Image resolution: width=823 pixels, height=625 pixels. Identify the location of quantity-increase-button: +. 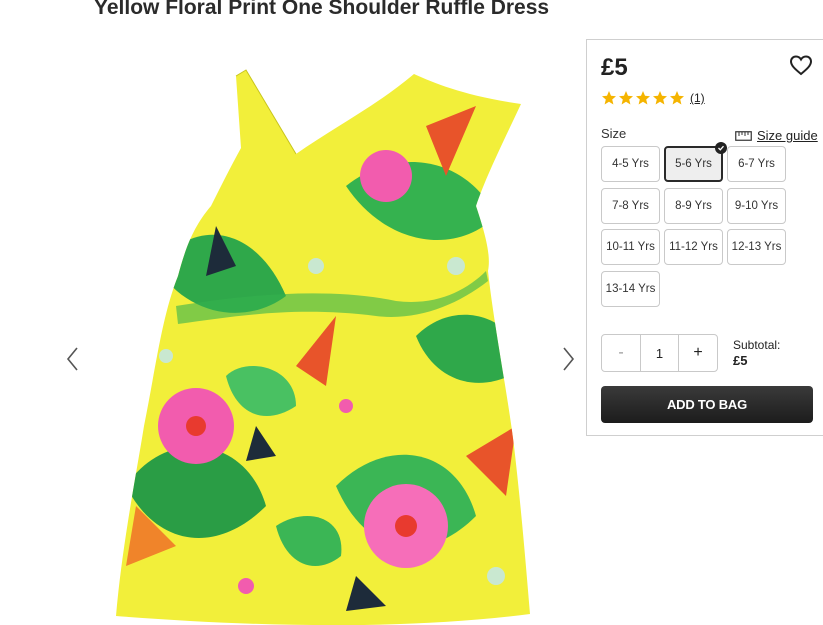
(698, 353).